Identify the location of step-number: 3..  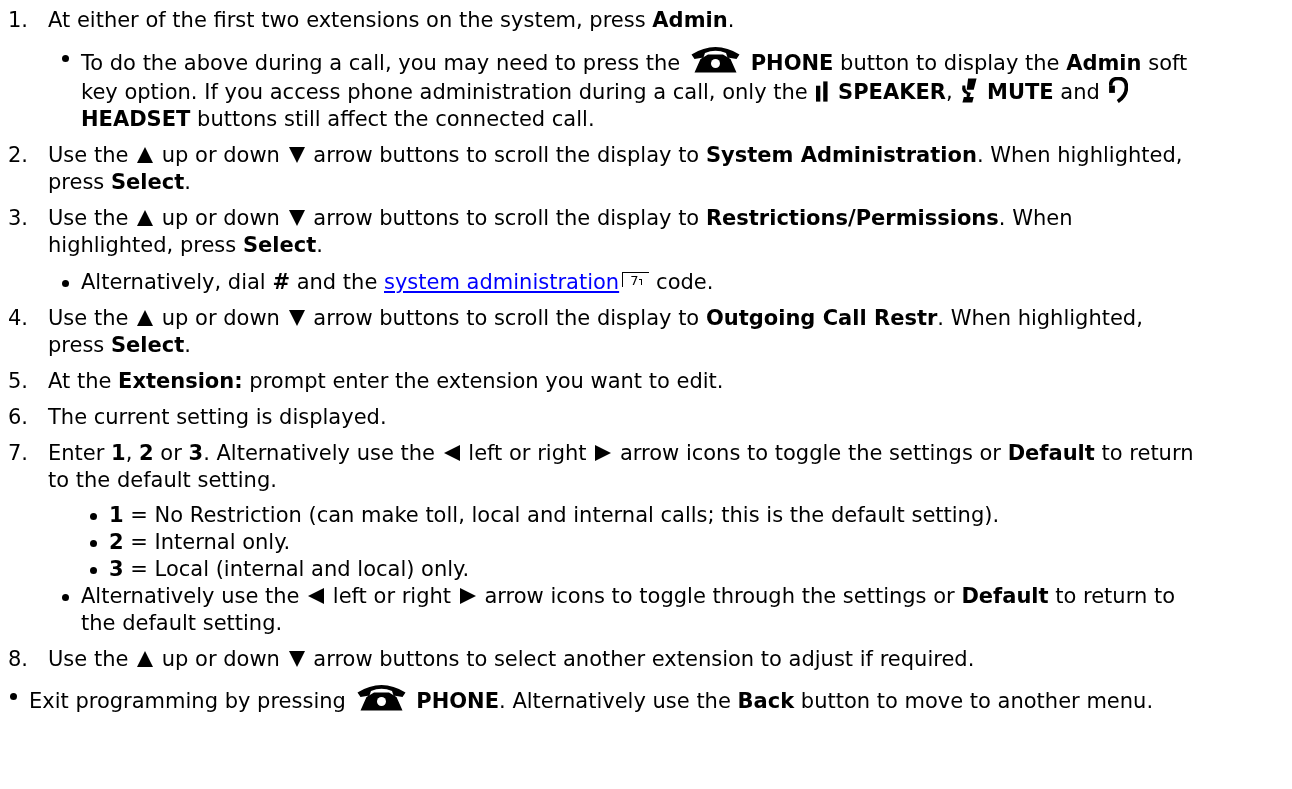
(19, 218).